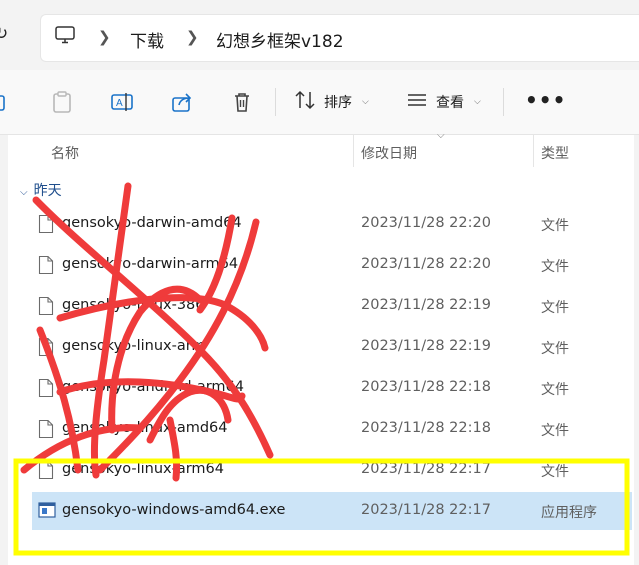 The height and width of the screenshot is (565, 639). I want to click on file-name: gensokyo-windows-amd64.exe, so click(174, 510).